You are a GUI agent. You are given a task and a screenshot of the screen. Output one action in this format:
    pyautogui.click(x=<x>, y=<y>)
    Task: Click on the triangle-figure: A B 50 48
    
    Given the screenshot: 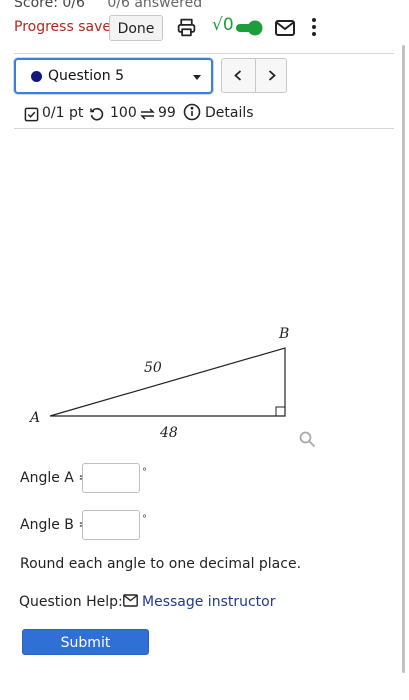 What is the action you would take?
    pyautogui.click(x=158, y=383)
    